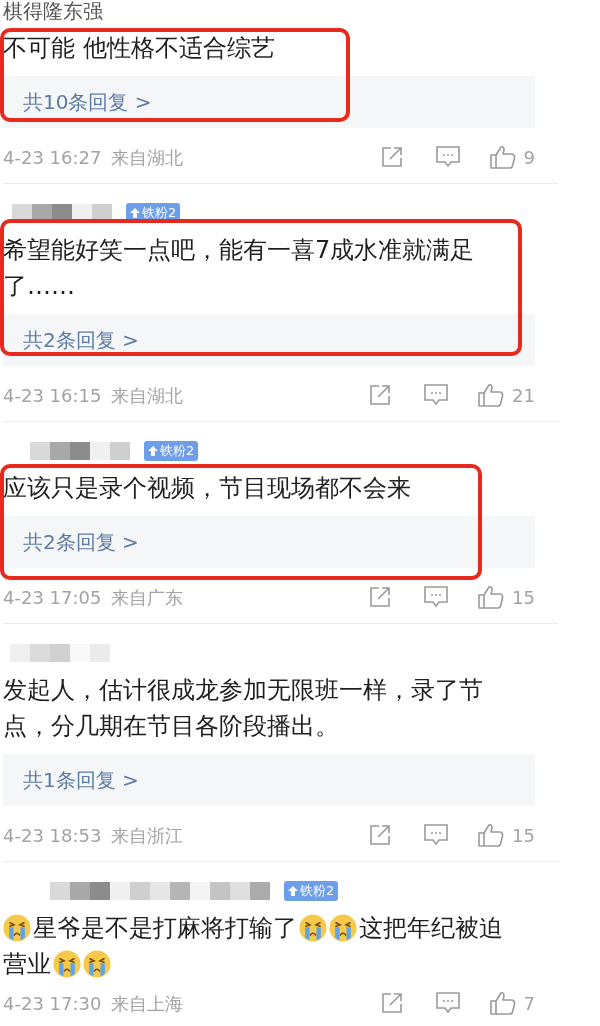 This screenshot has width=600, height=1026. I want to click on comment-text: 这把年纪被迫, so click(431, 928).